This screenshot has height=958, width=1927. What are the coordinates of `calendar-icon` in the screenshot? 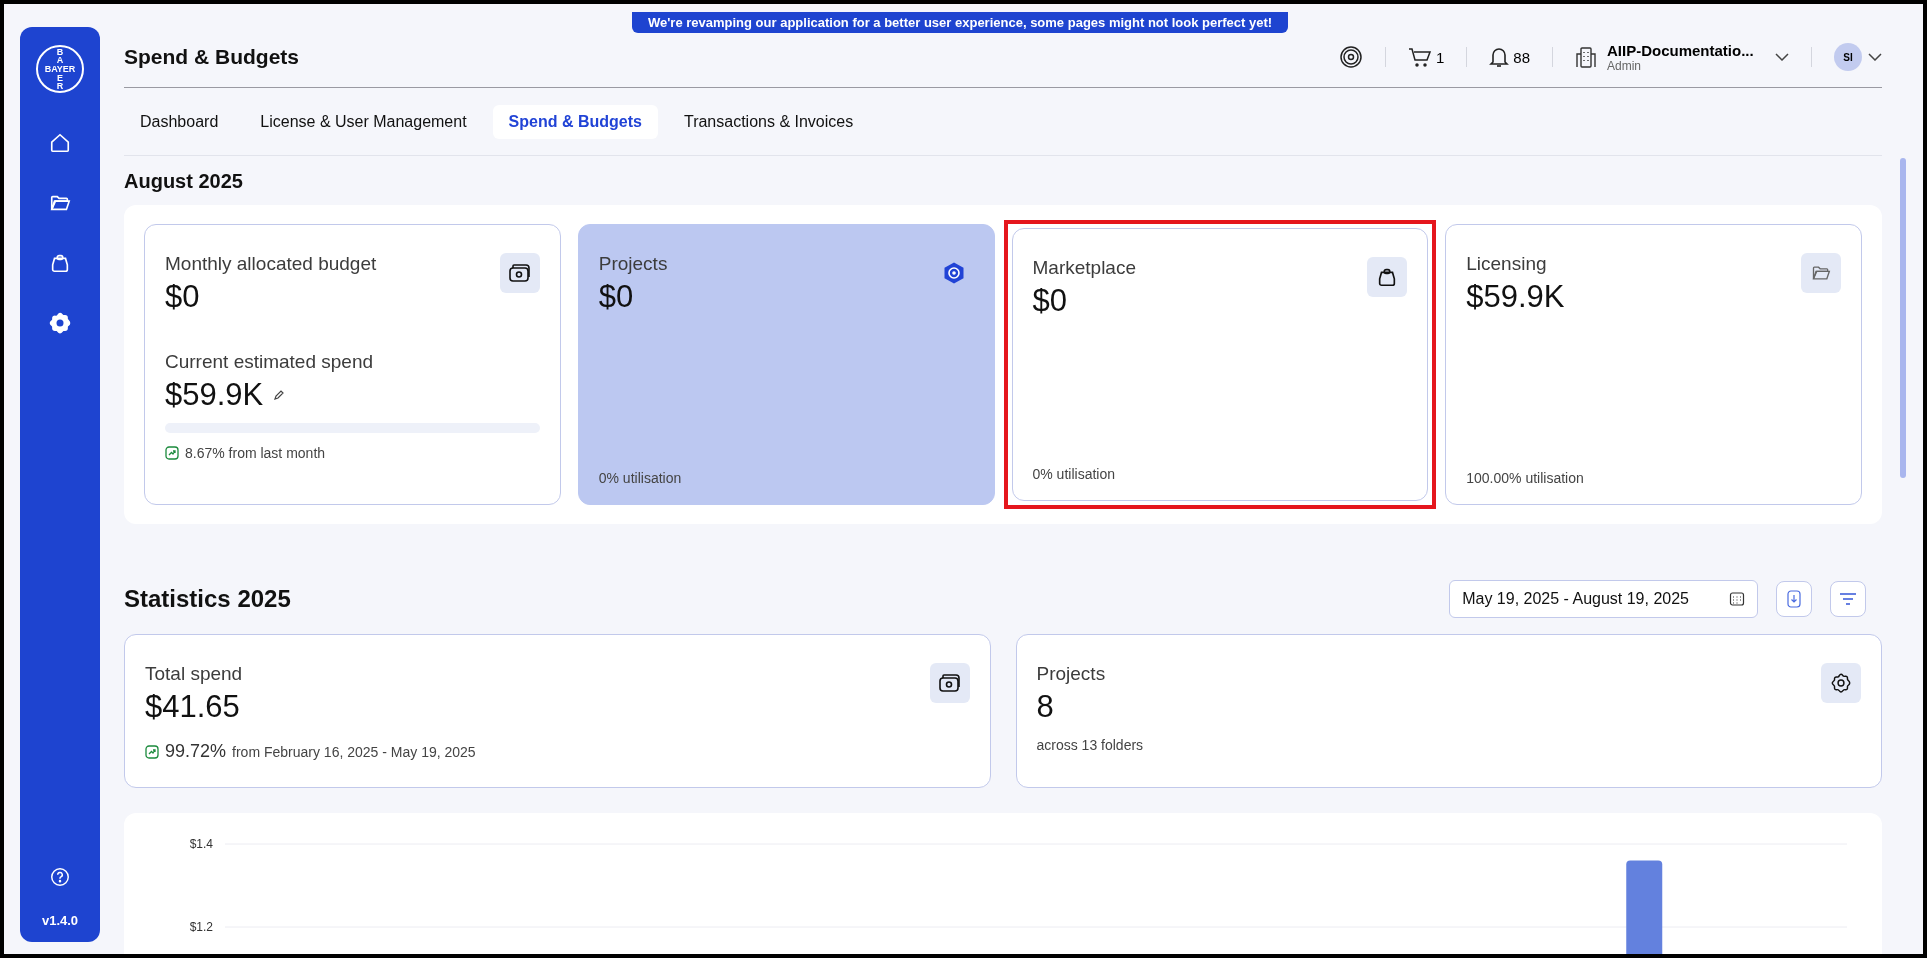 It's located at (1737, 599).